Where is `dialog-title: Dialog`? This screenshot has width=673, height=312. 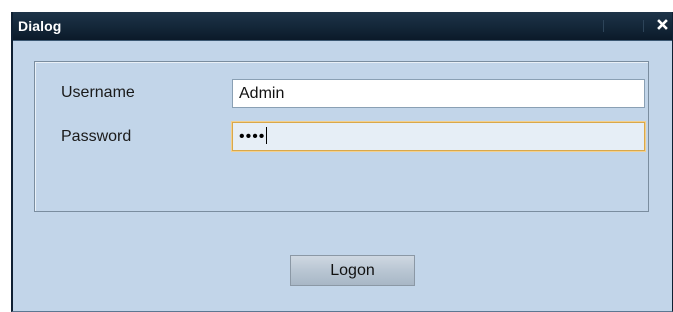 dialog-title: Dialog is located at coordinates (40, 26).